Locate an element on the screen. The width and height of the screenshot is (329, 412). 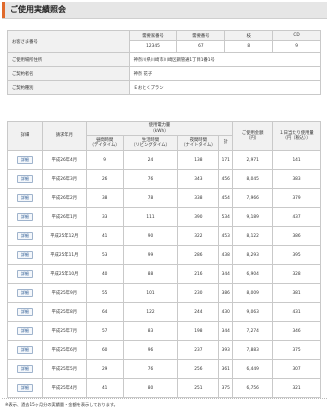
header-bar: ご使用実績照会 is located at coordinates (164, 10).